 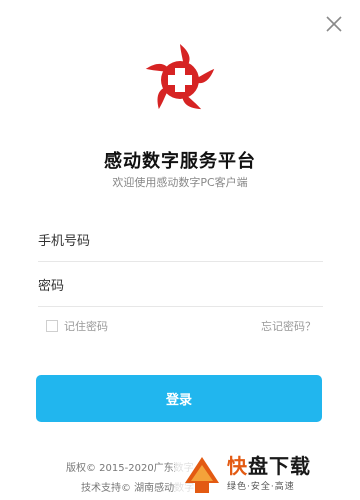 I want to click on watermark-overlay: 快盘下载 绿色·安全·高速, so click(x=267, y=473).